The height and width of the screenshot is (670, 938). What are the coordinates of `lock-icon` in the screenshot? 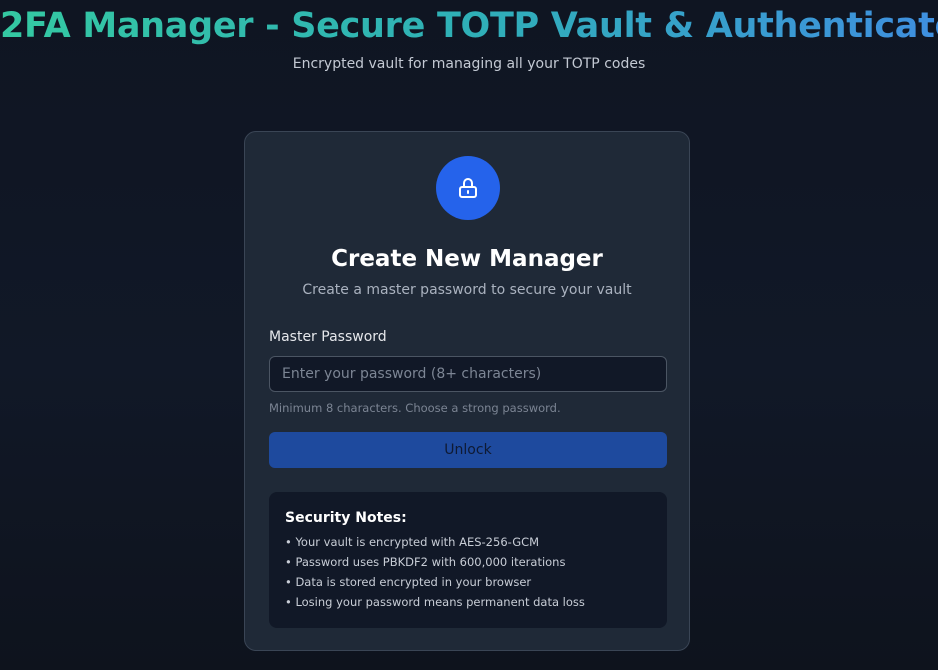 It's located at (468, 188).